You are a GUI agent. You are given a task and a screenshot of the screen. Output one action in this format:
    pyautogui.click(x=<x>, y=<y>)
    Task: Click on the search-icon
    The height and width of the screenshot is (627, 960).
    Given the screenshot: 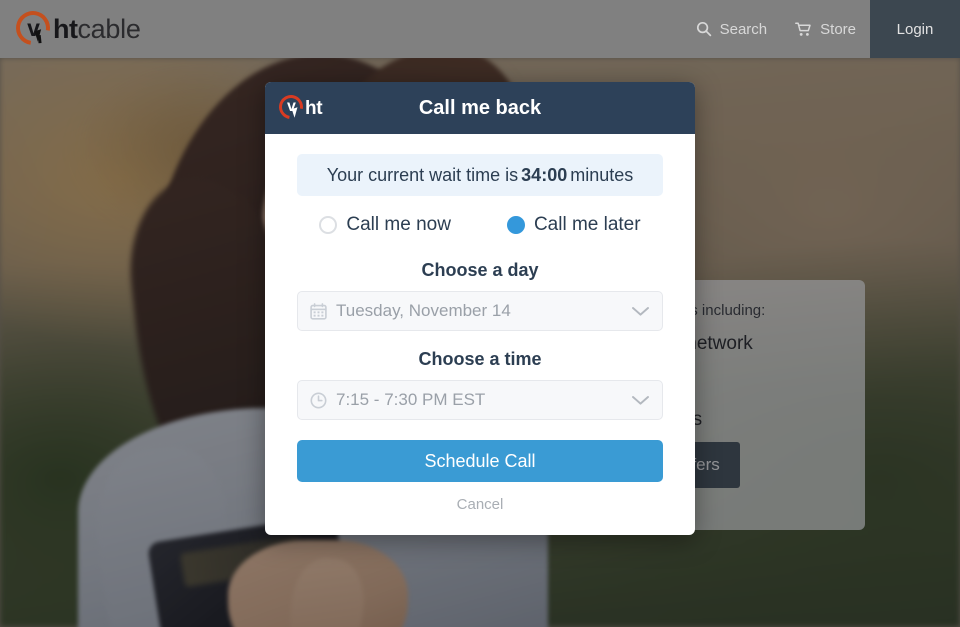 What is the action you would take?
    pyautogui.click(x=704, y=29)
    